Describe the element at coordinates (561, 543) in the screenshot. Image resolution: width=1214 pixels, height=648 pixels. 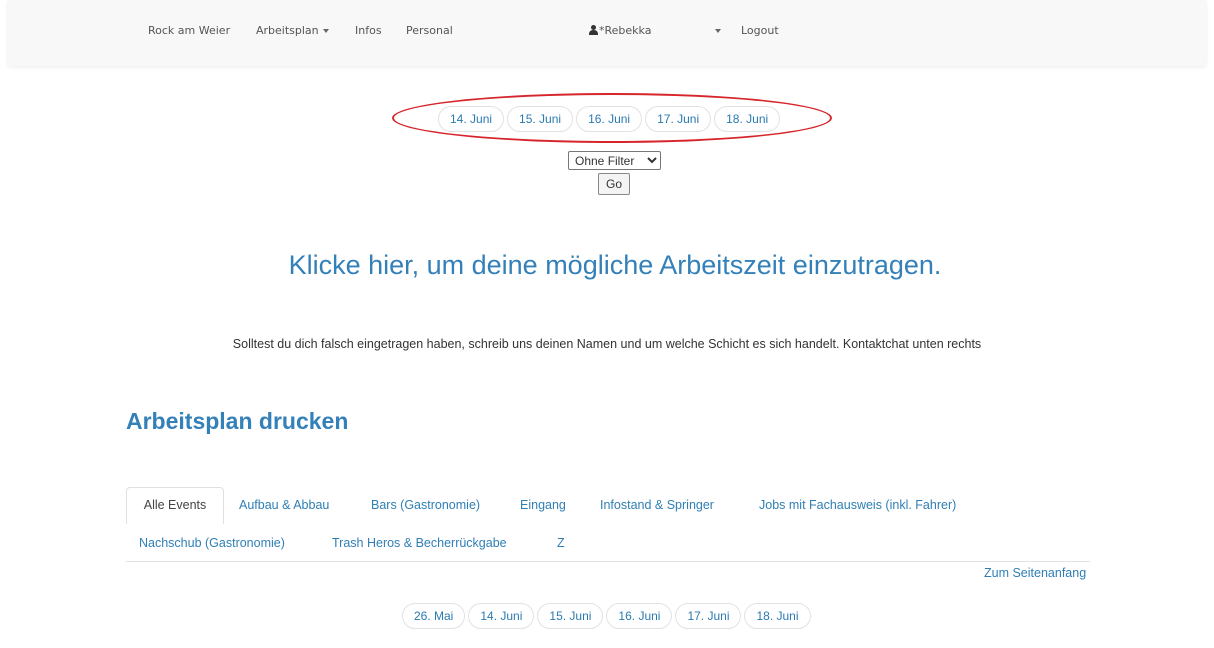
I see `tab-z: Z` at that location.